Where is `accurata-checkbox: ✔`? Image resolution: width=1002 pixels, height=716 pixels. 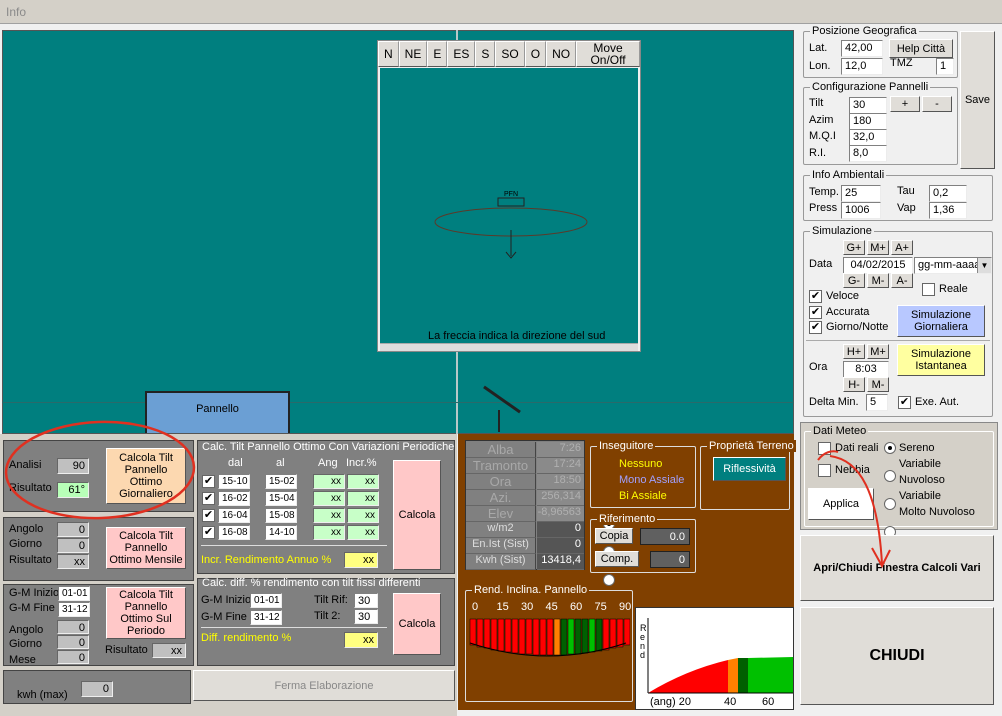
accurata-checkbox: ✔ is located at coordinates (815, 312).